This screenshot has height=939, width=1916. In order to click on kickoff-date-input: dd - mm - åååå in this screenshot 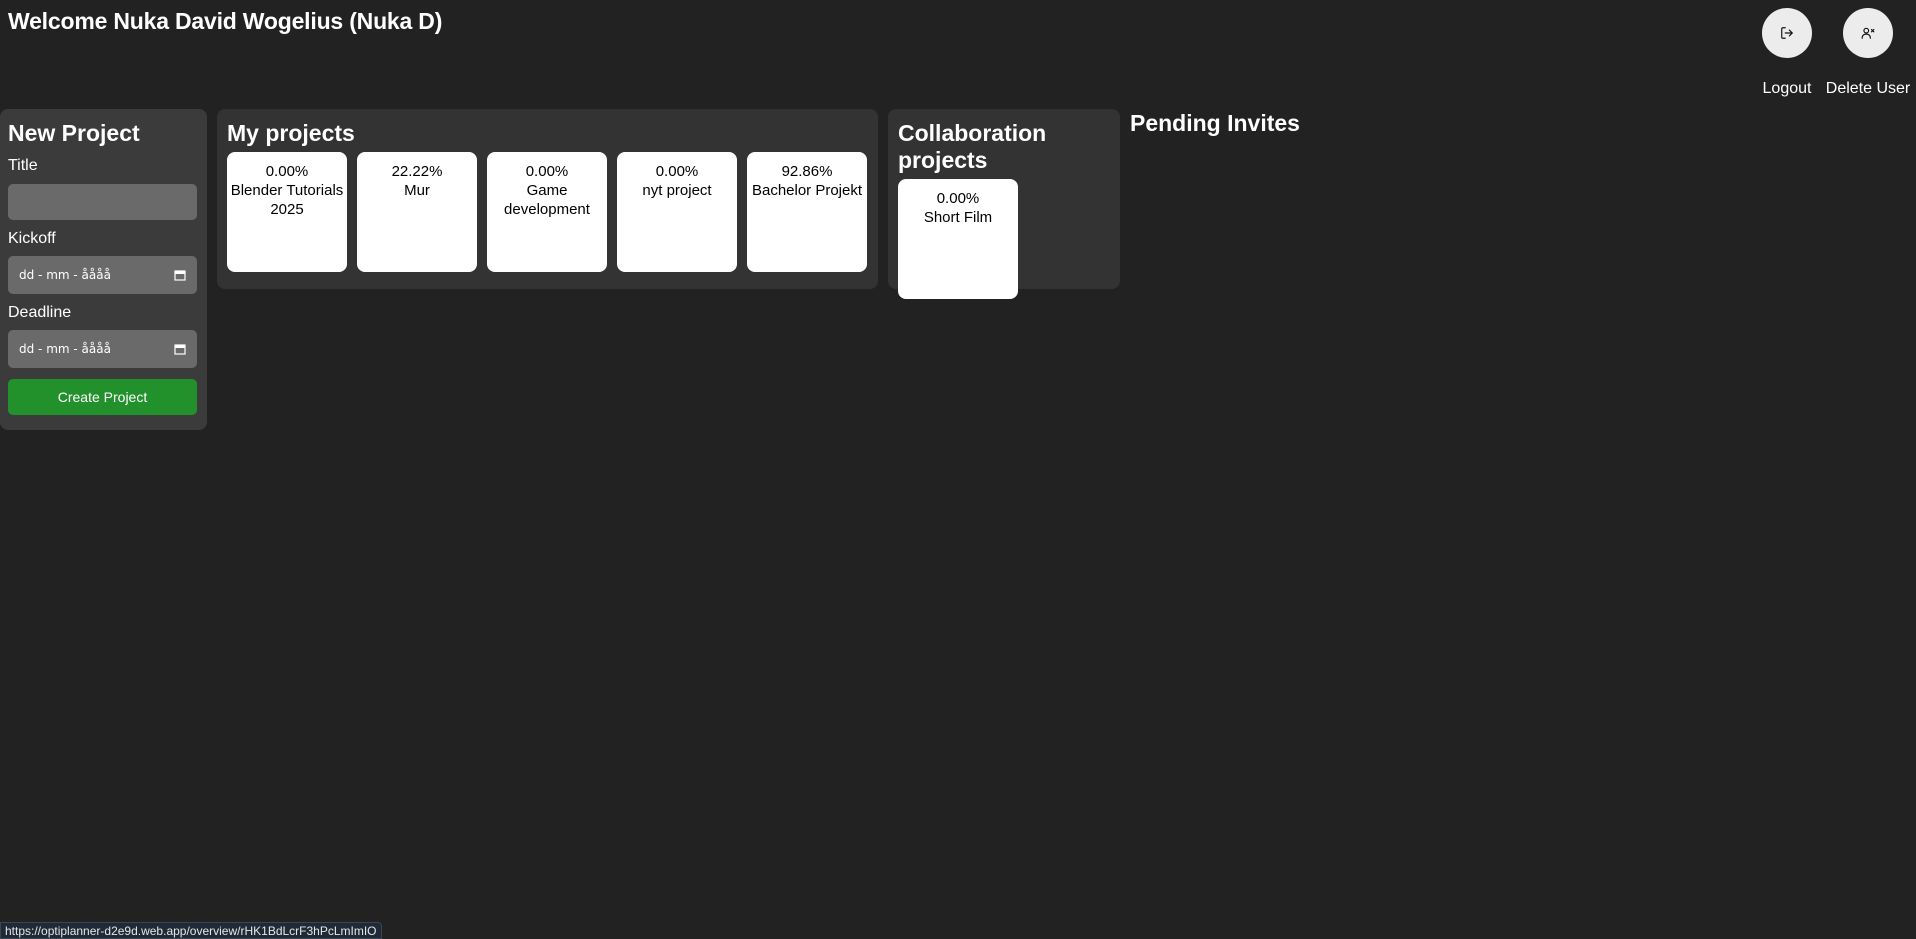, I will do `click(102, 275)`.